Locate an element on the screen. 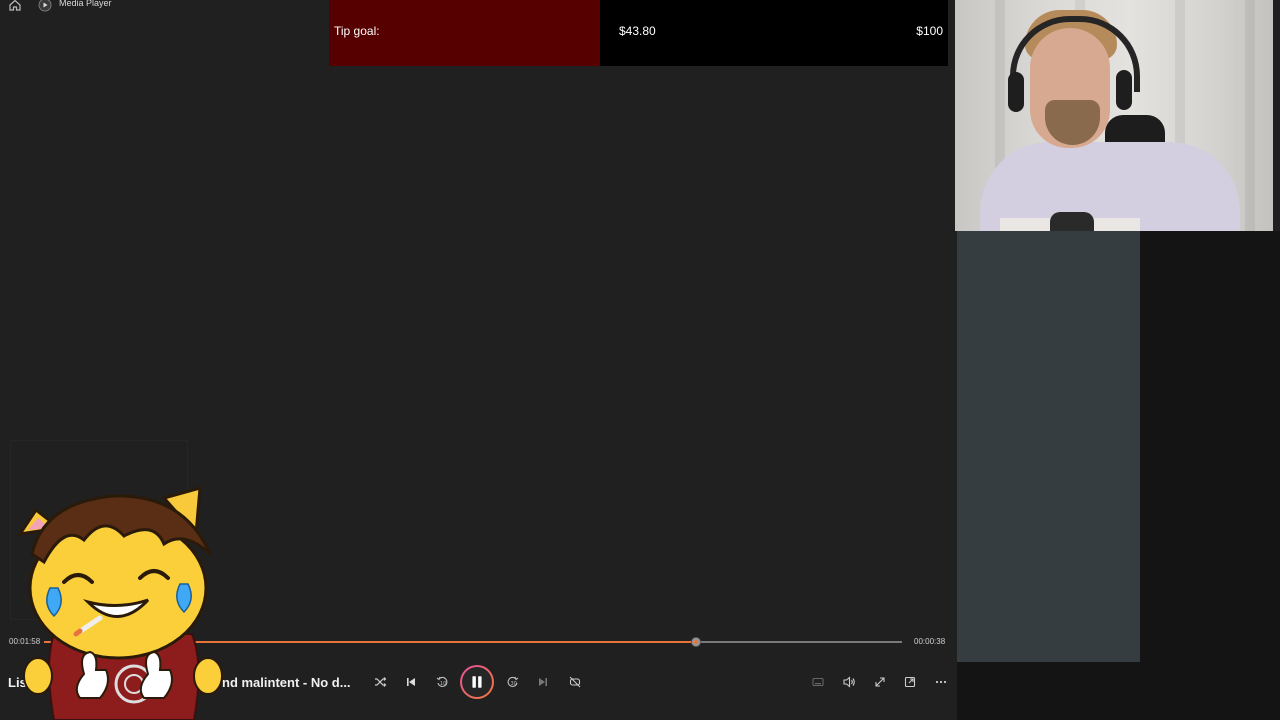 This screenshot has width=1280, height=720. miniplayer-icon is located at coordinates (818, 682).